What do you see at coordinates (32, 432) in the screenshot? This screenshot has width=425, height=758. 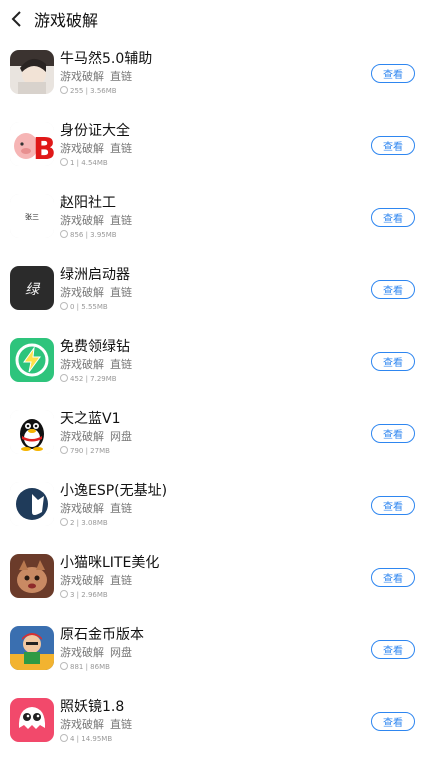 I see `penguin-icon` at bounding box center [32, 432].